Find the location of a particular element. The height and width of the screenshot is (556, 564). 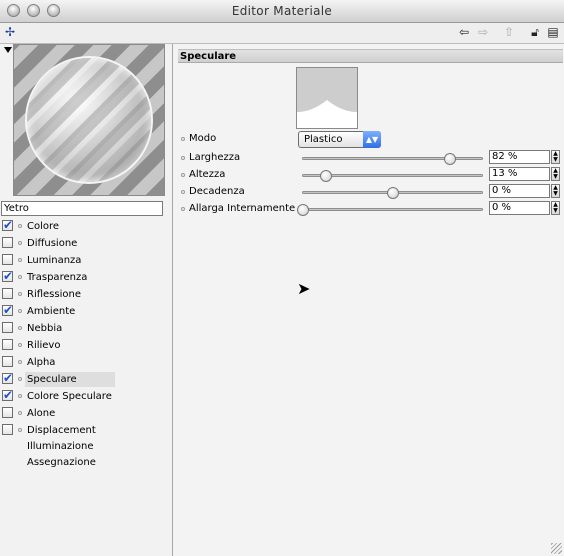

channel-label: Riflessione is located at coordinates (70, 294).